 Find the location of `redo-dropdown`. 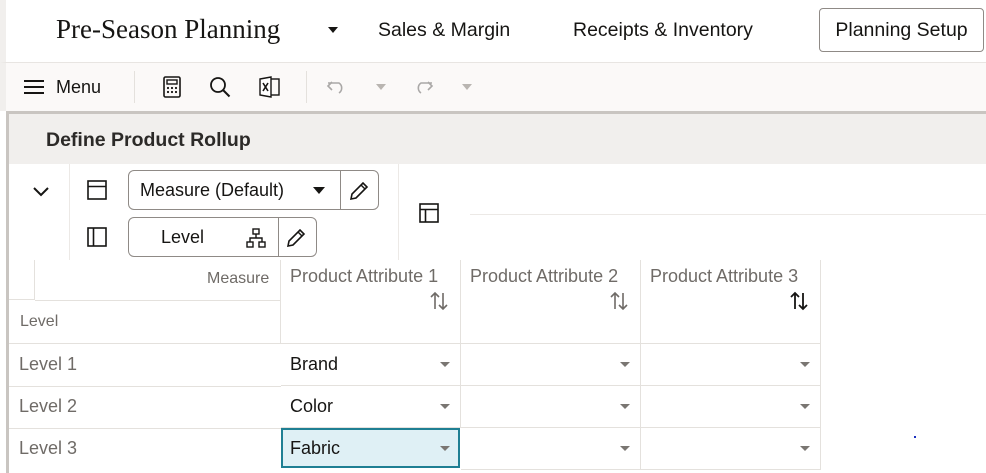

redo-dropdown is located at coordinates (467, 87).